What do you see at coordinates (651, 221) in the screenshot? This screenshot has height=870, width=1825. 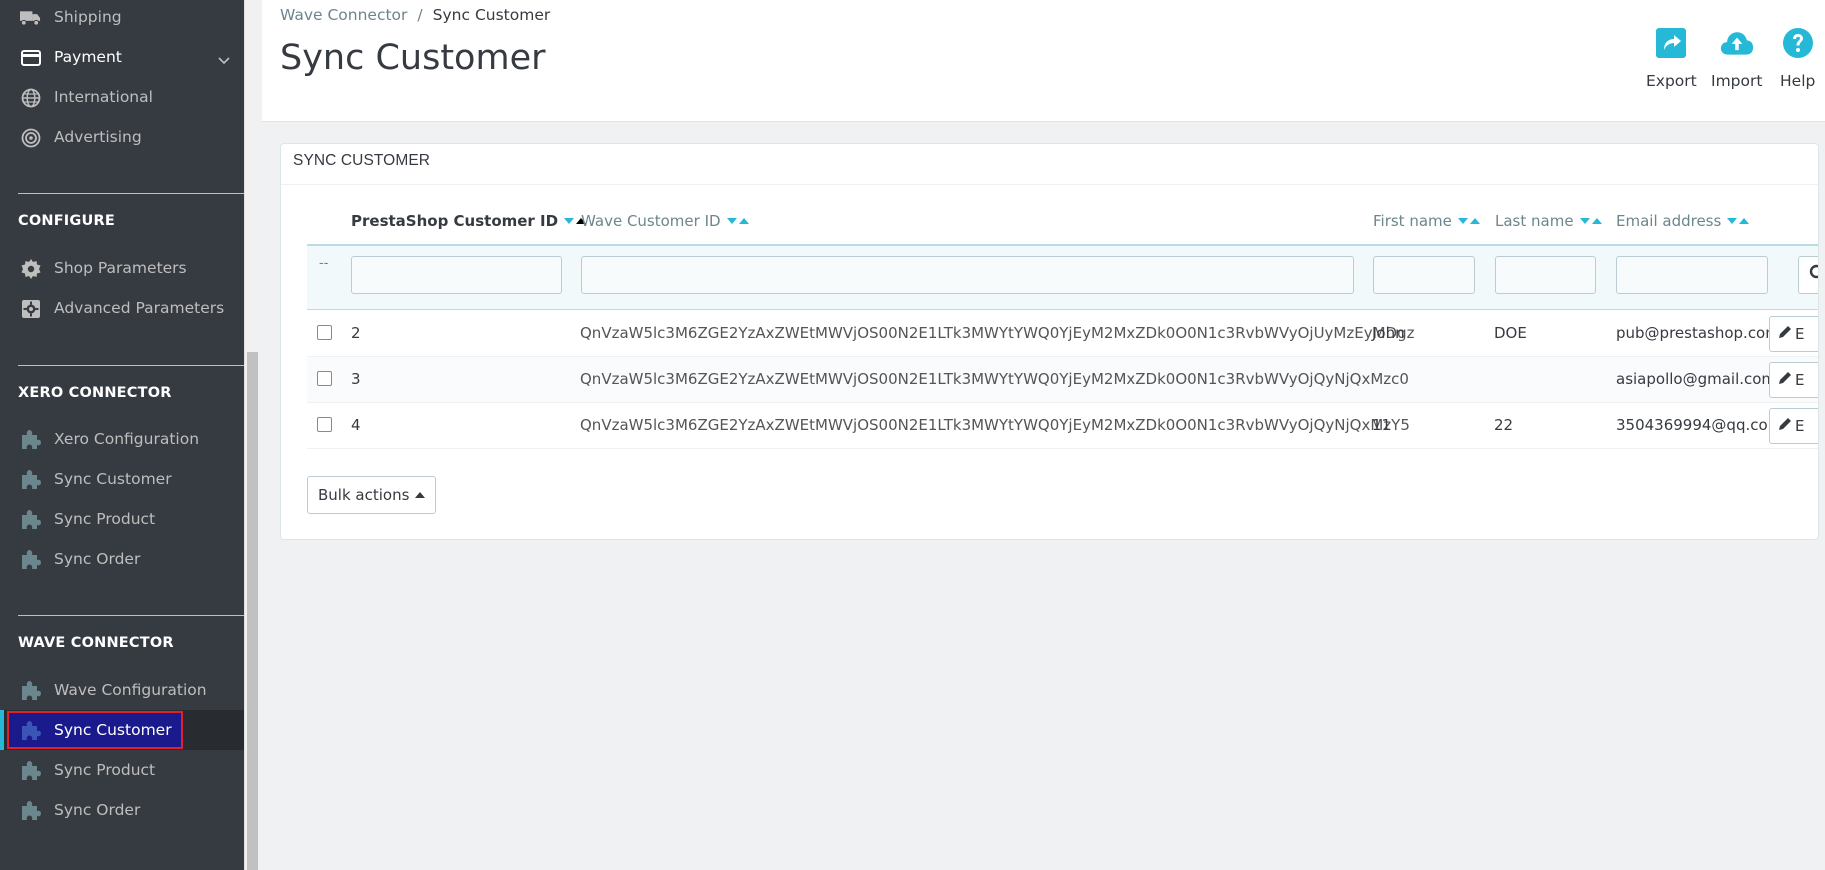 I see `column-header-label: Wave Customer ID` at bounding box center [651, 221].